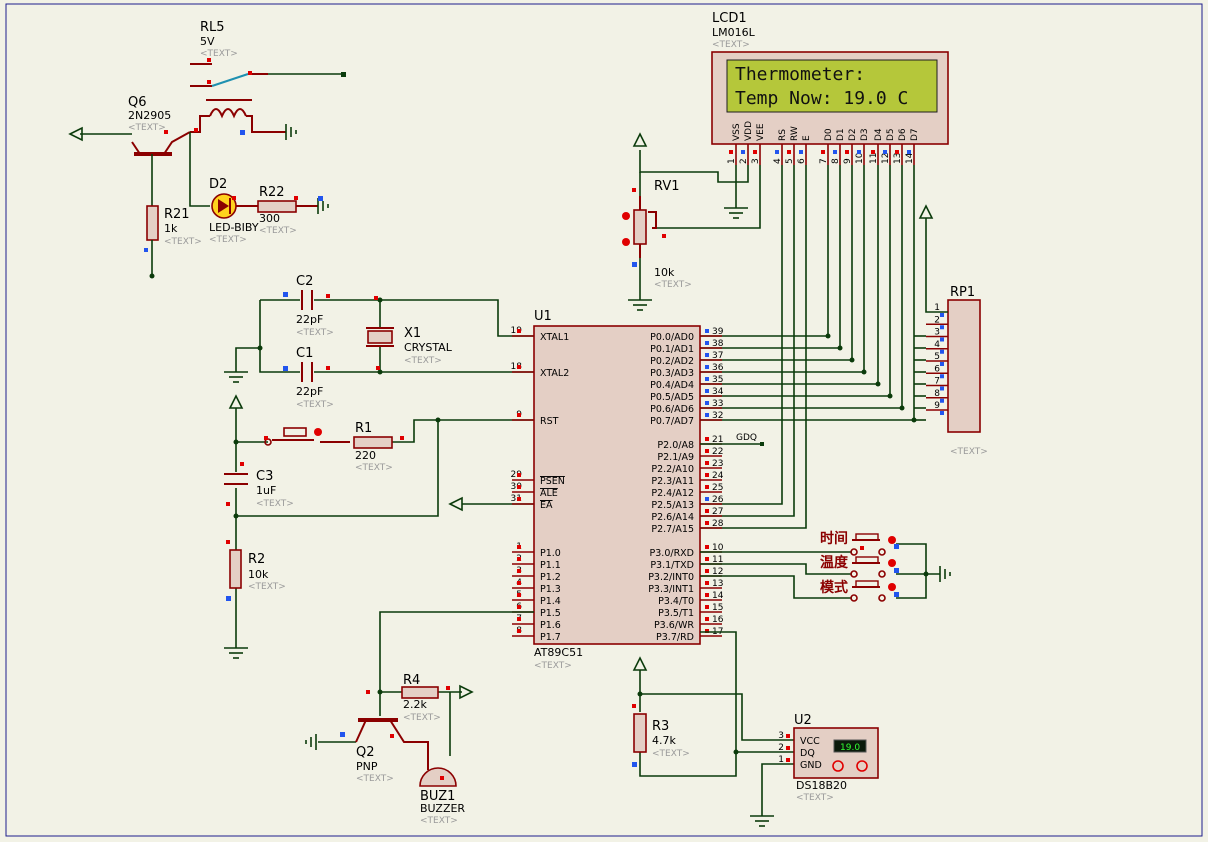  I want to click on relay-rl5: RL5 5V <TEXT>, so click(268, 80).